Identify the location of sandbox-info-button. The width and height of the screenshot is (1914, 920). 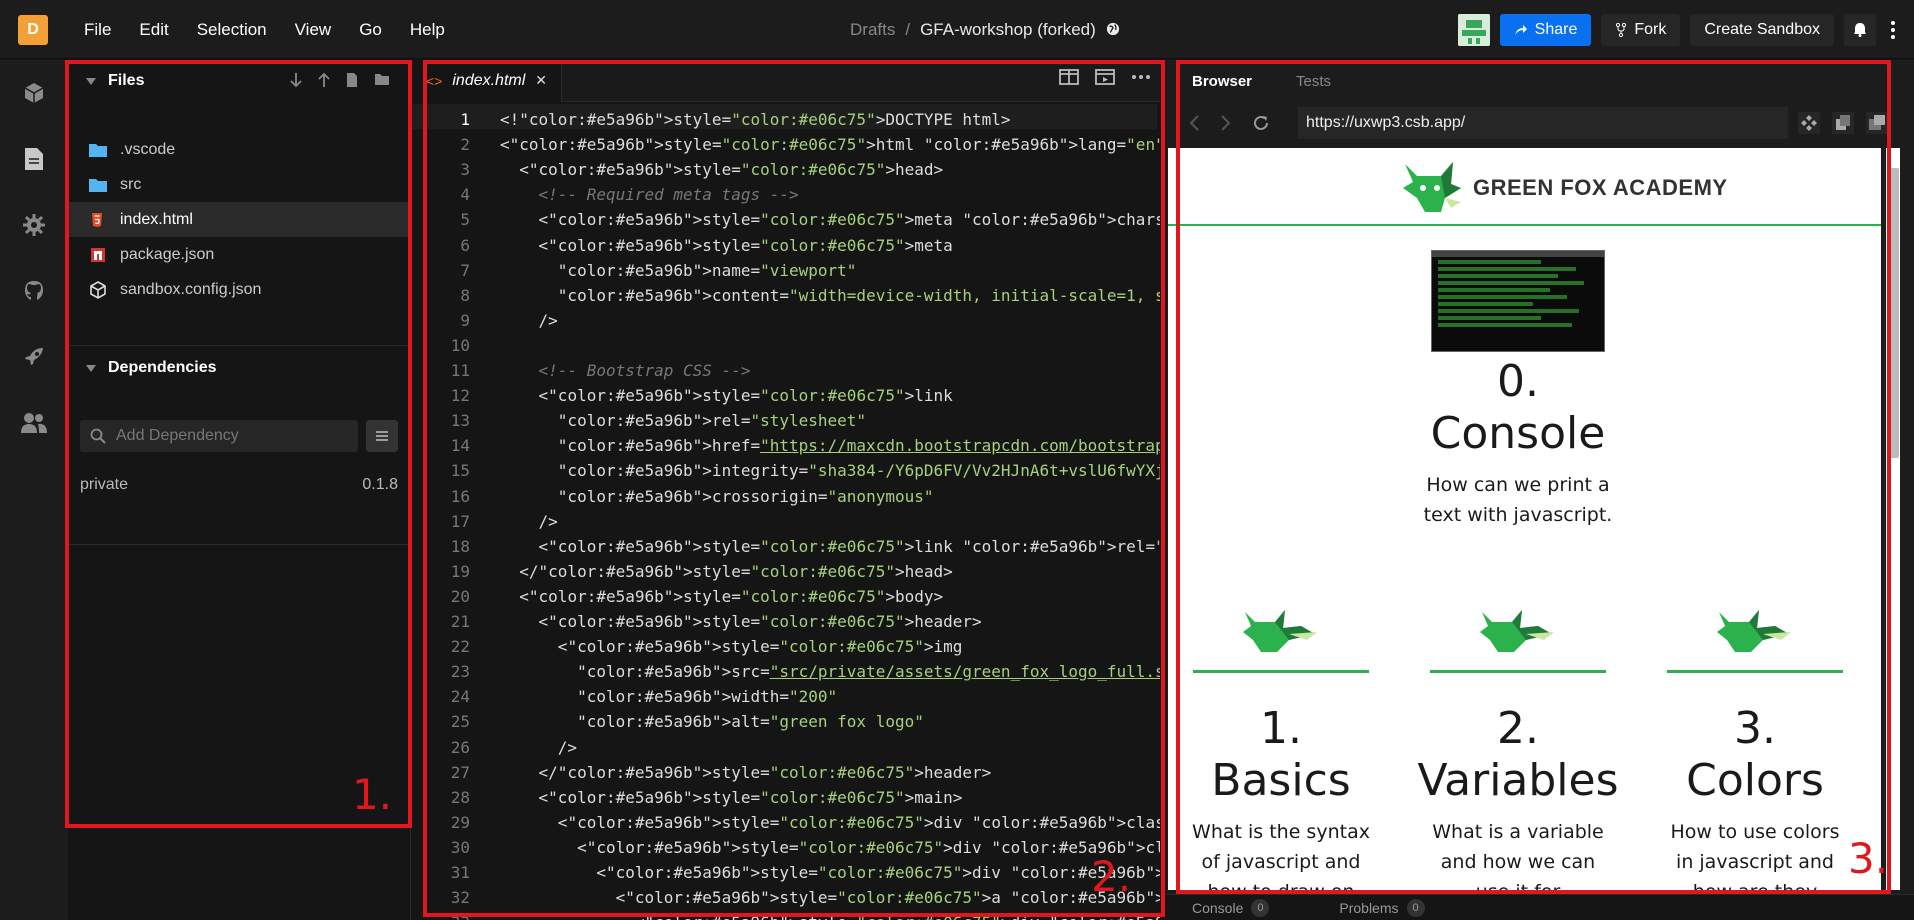
(34, 93).